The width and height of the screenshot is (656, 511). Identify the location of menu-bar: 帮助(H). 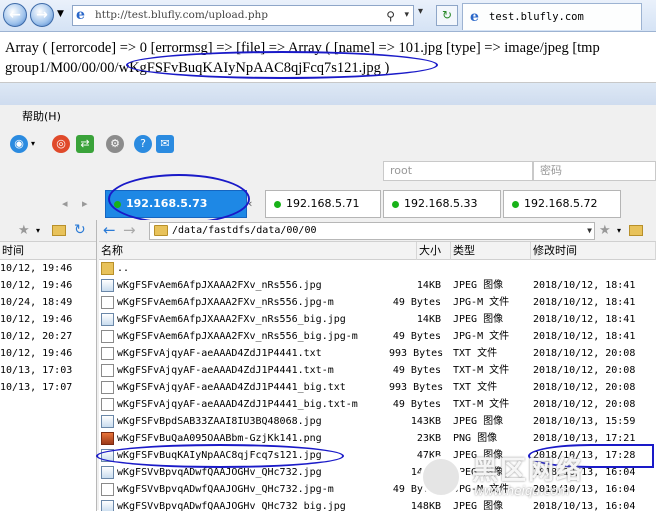
(328, 117).